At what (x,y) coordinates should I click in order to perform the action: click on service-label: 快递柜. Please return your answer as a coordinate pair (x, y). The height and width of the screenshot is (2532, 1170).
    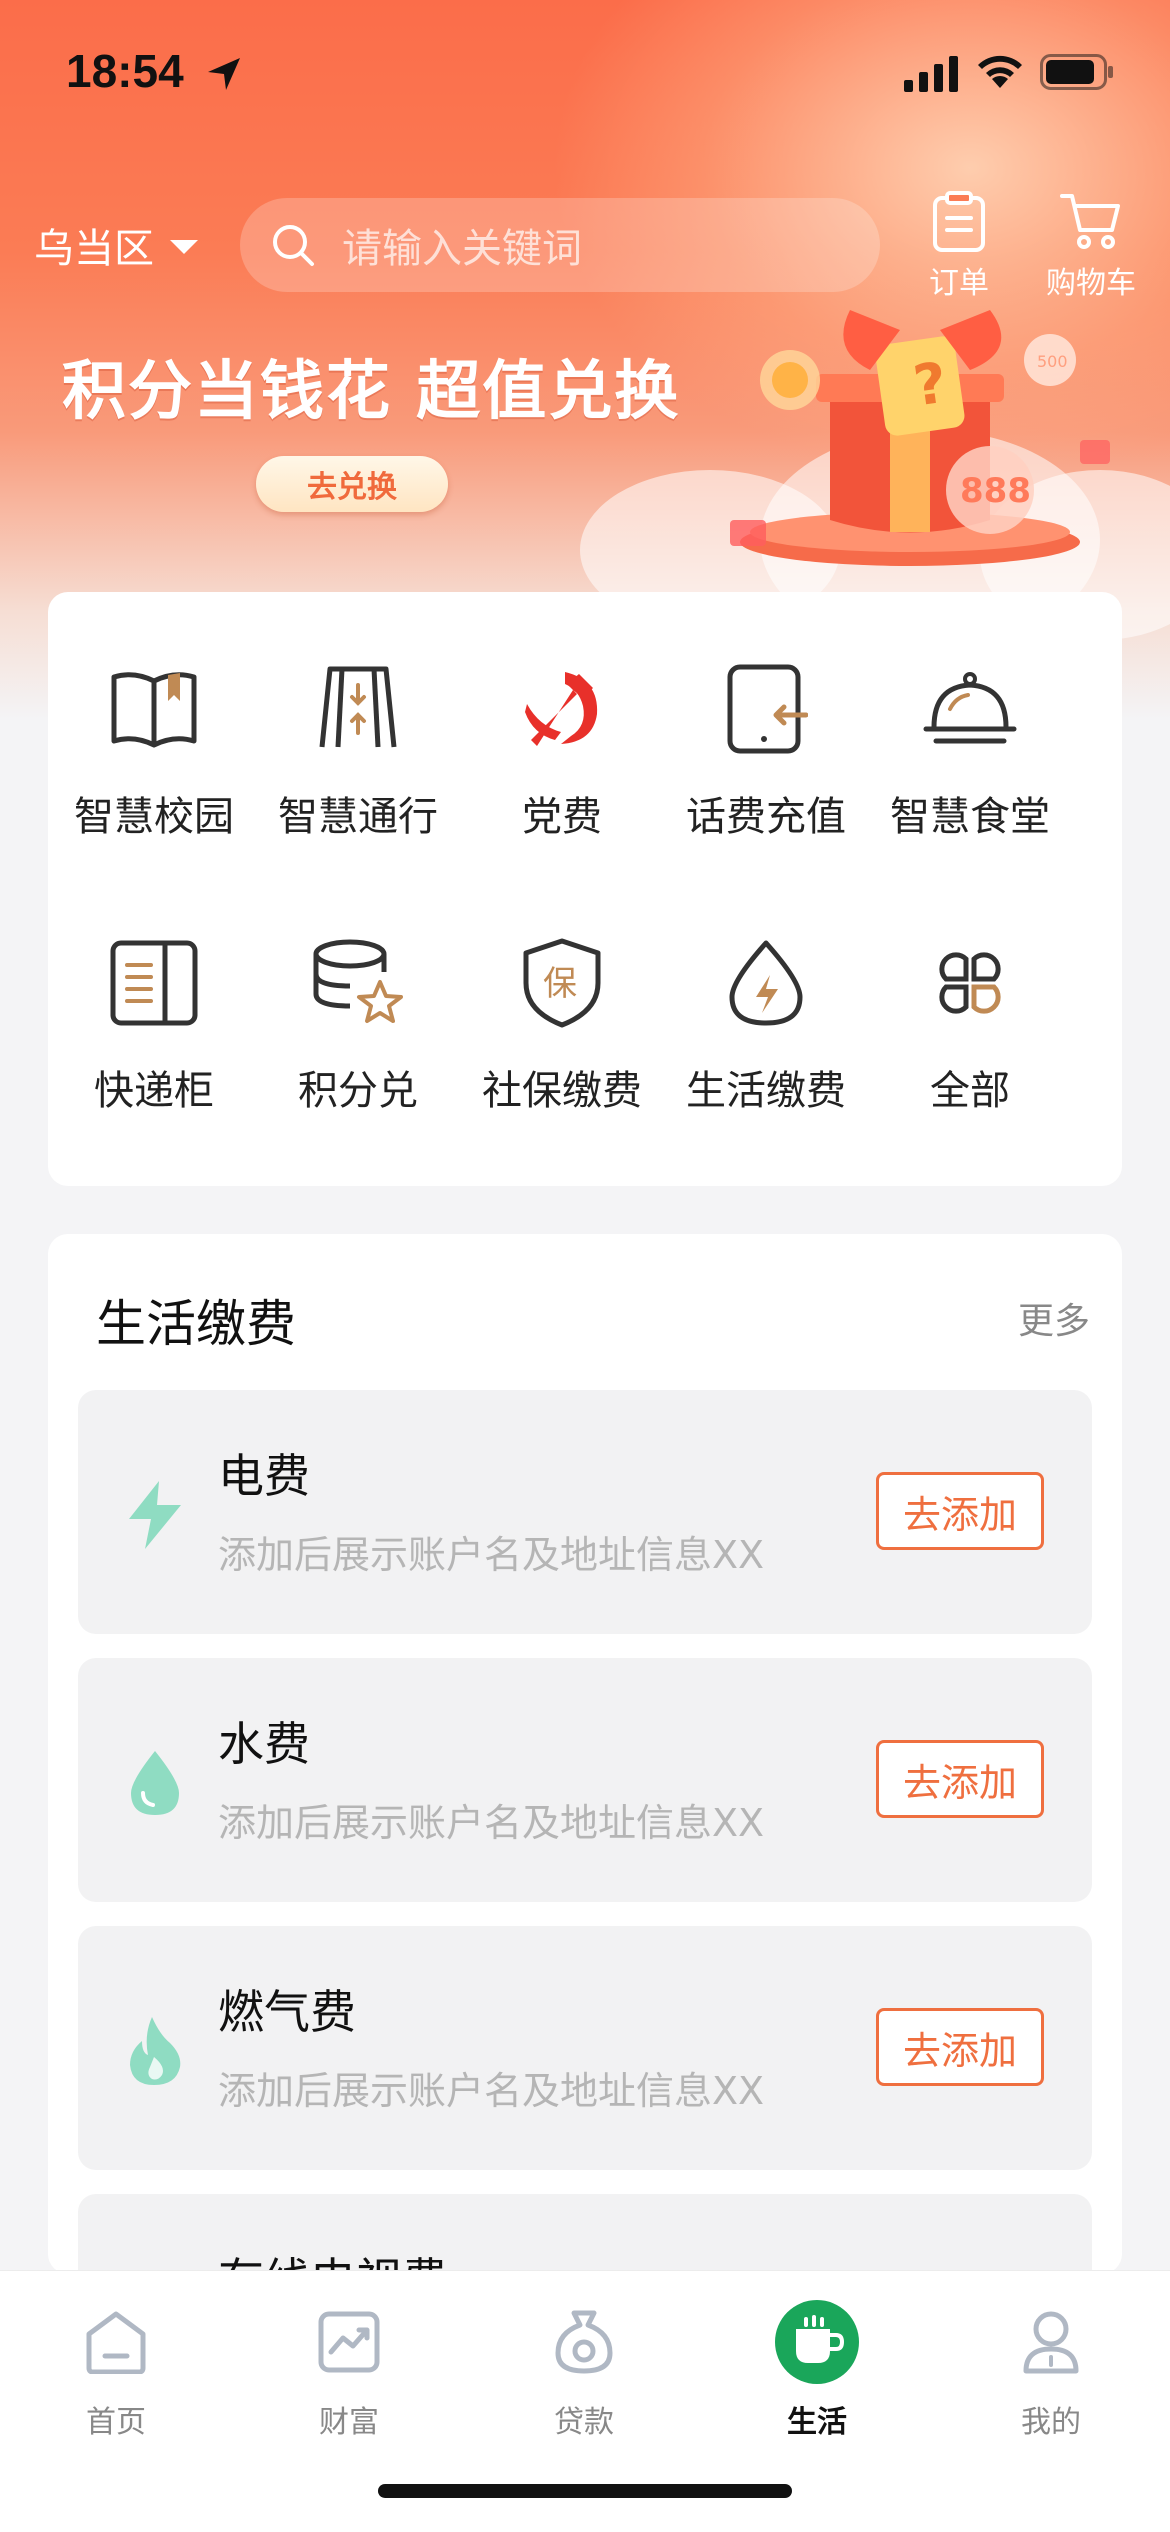
    Looking at the image, I should click on (154, 1091).